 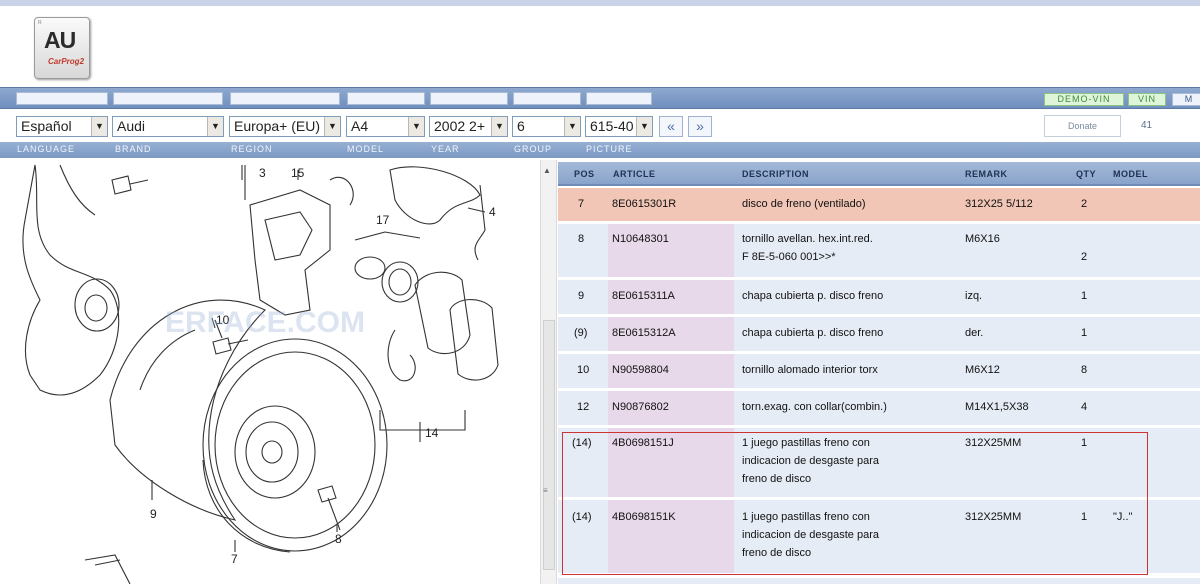 I want to click on row-article: 8E0615312A, so click(x=644, y=333).